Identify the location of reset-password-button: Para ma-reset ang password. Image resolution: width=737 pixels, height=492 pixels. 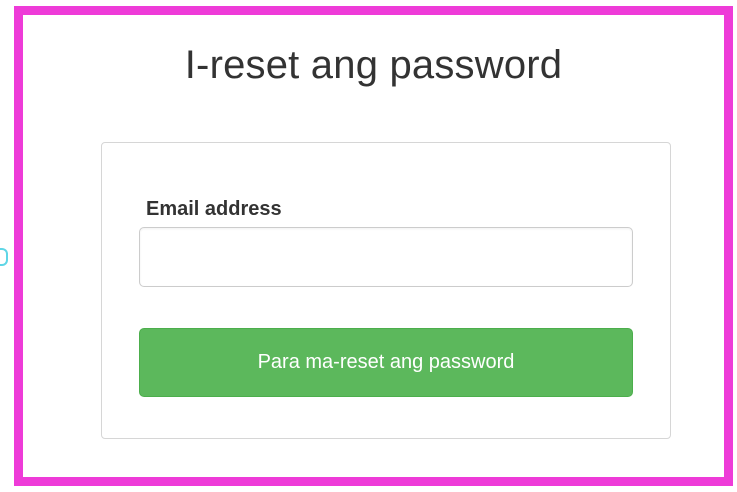
(386, 362).